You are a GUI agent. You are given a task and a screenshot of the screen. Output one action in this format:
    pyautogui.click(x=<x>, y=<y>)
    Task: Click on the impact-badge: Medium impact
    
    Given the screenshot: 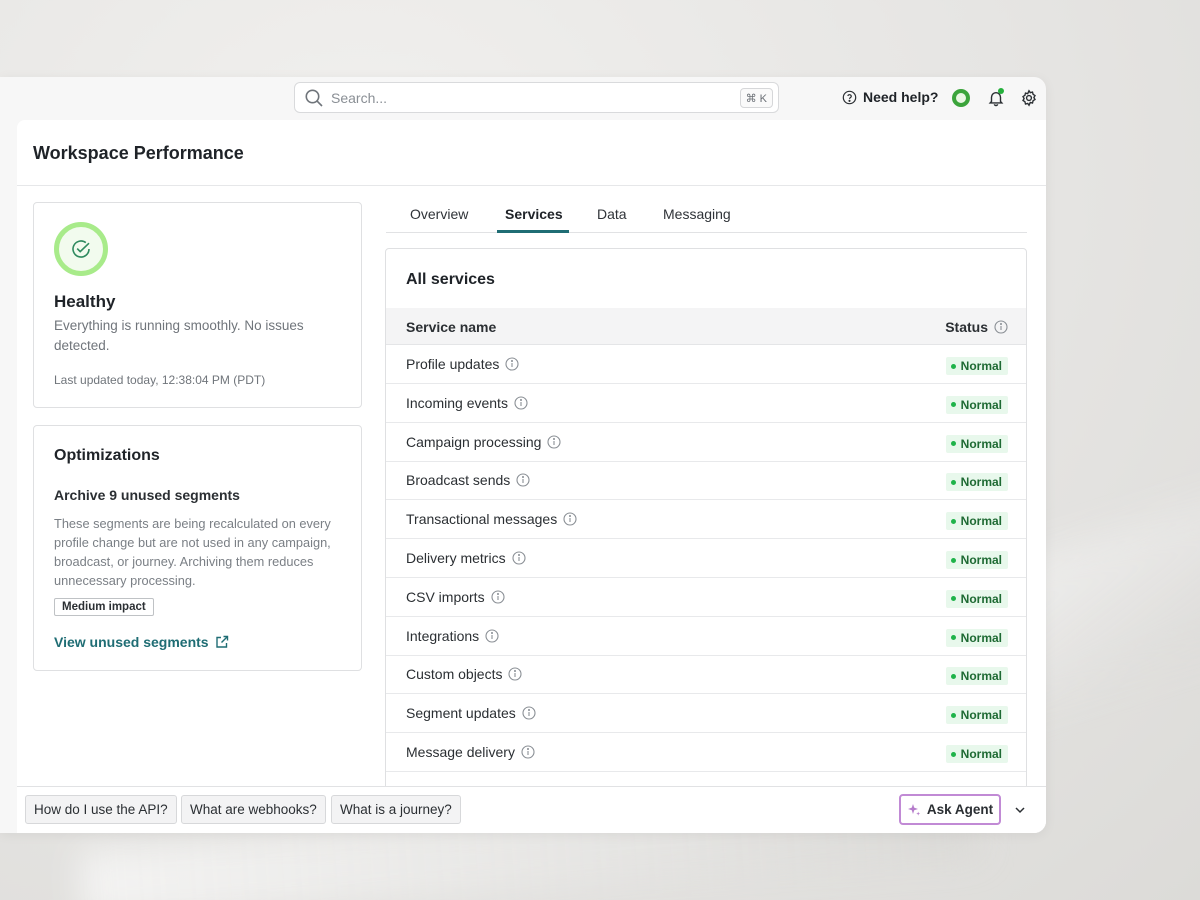 What is the action you would take?
    pyautogui.click(x=104, y=607)
    